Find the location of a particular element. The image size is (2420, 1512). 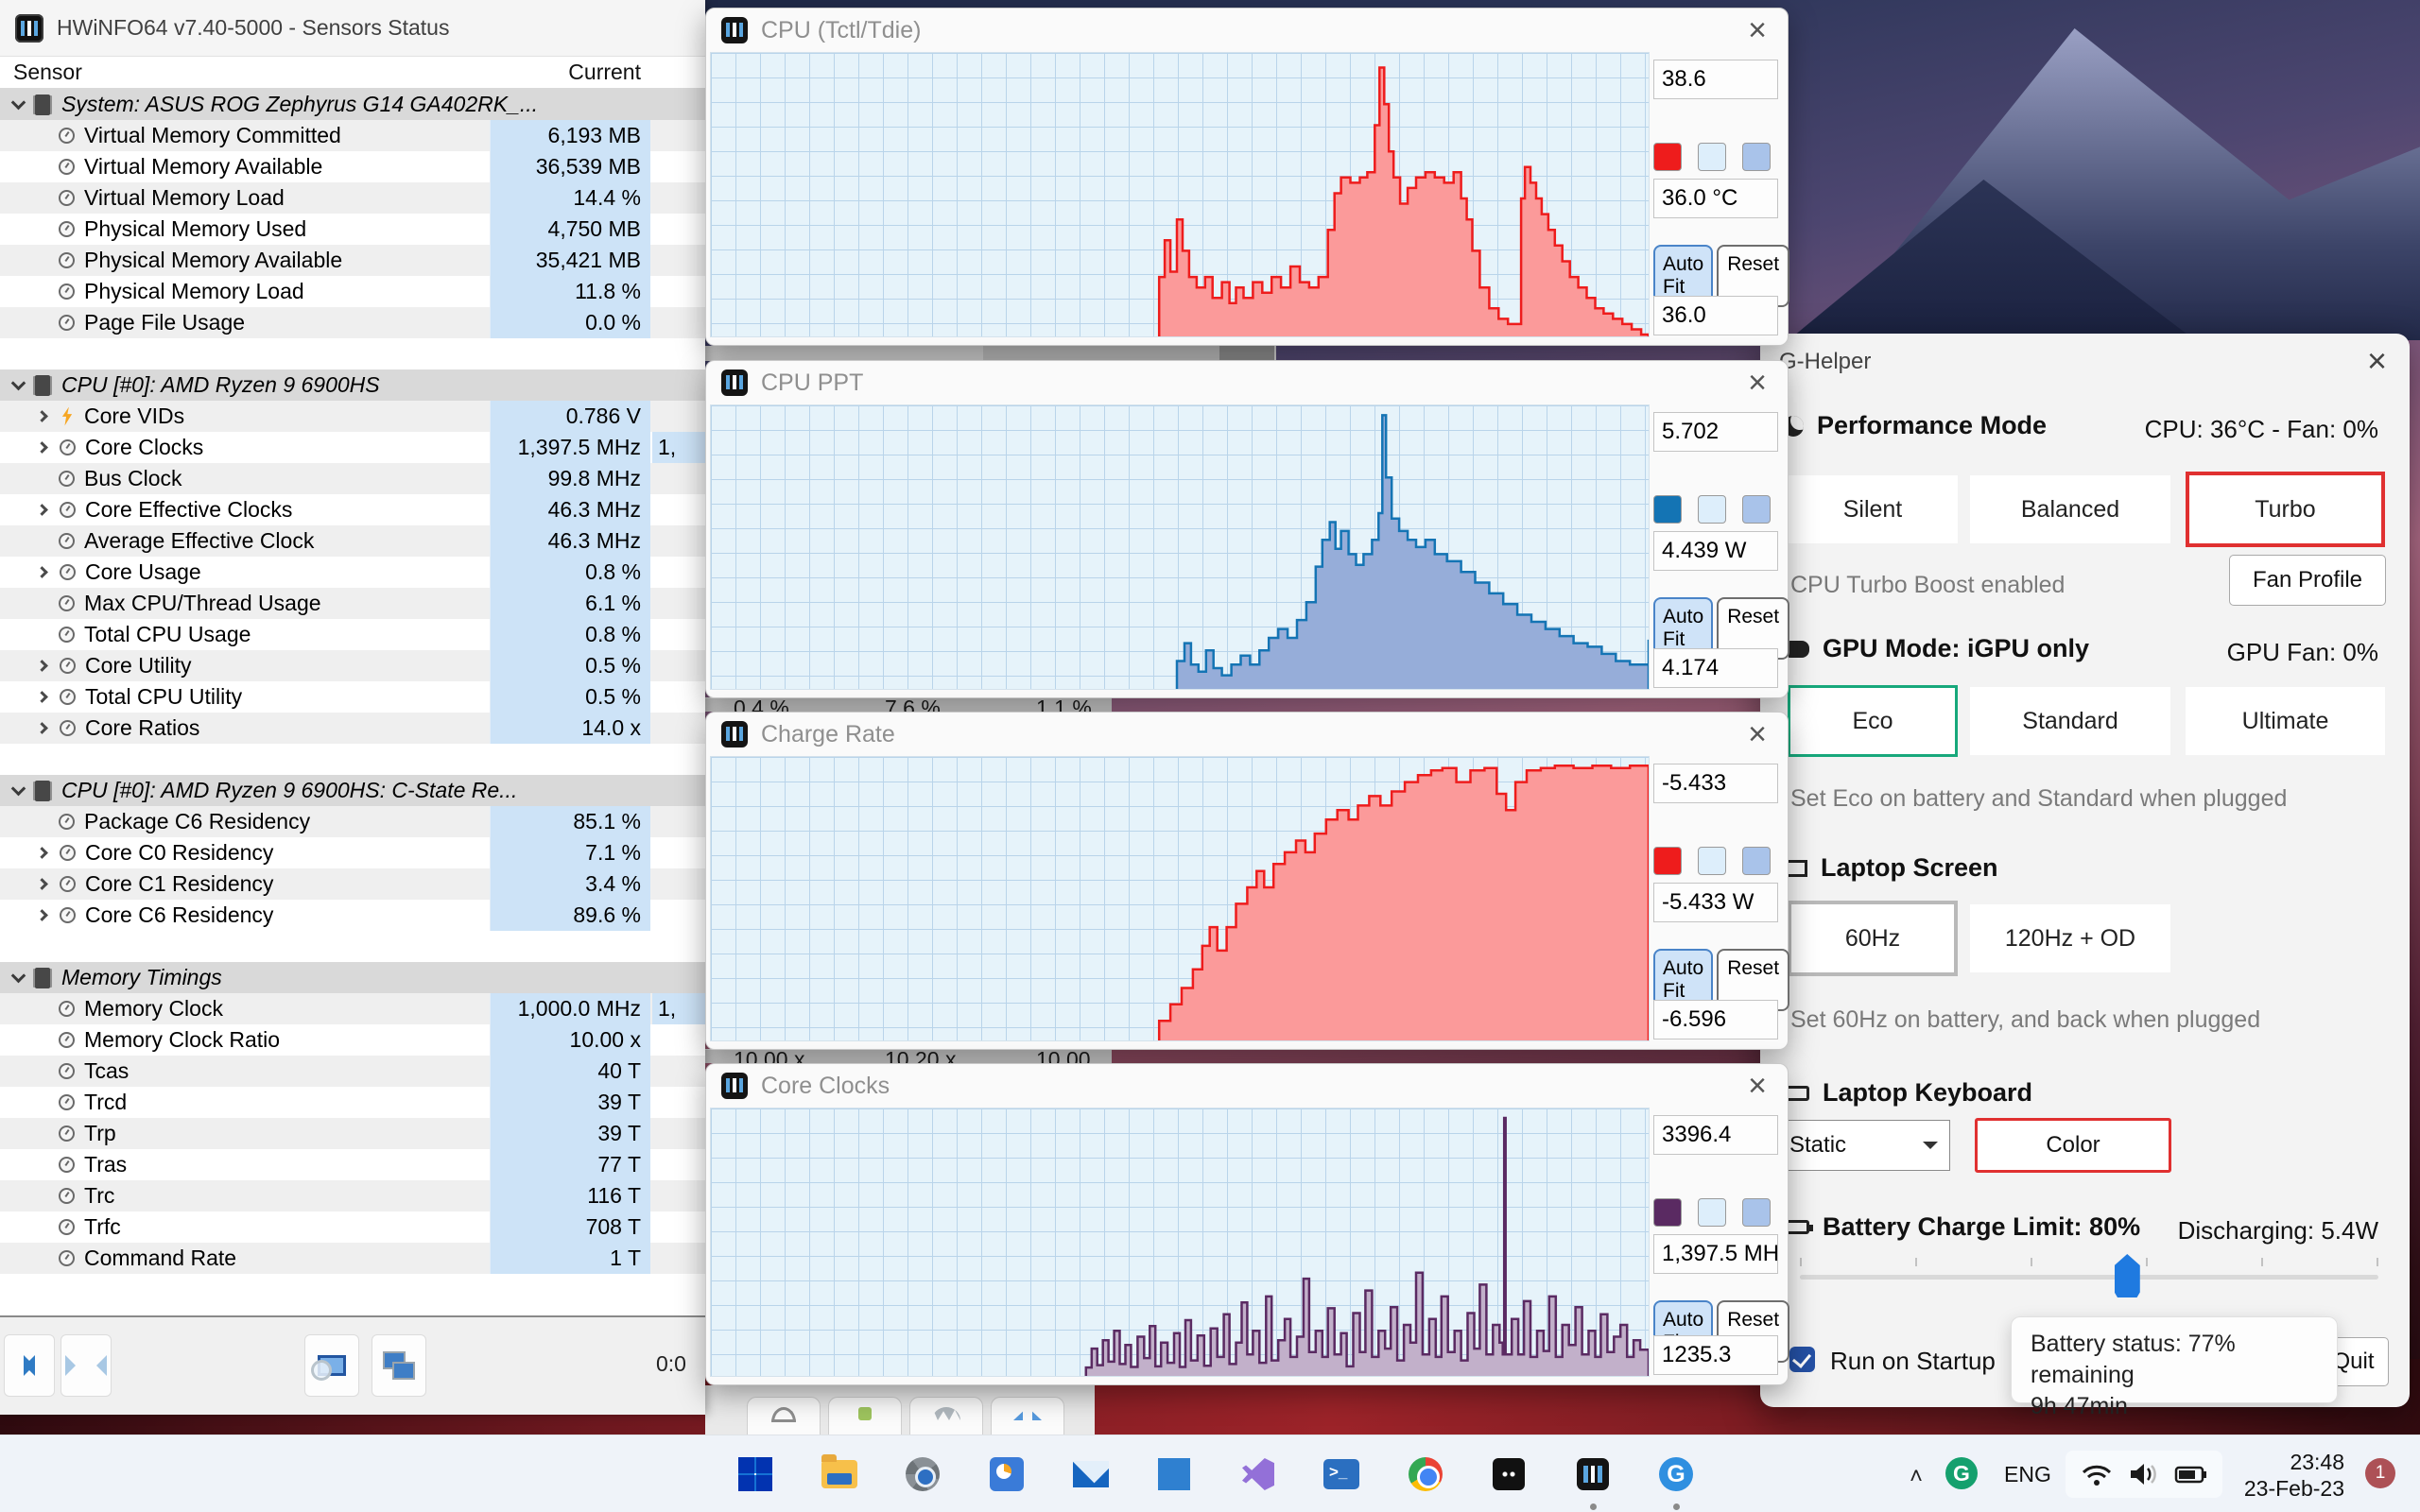

visual-studio-button is located at coordinates (1258, 1474).